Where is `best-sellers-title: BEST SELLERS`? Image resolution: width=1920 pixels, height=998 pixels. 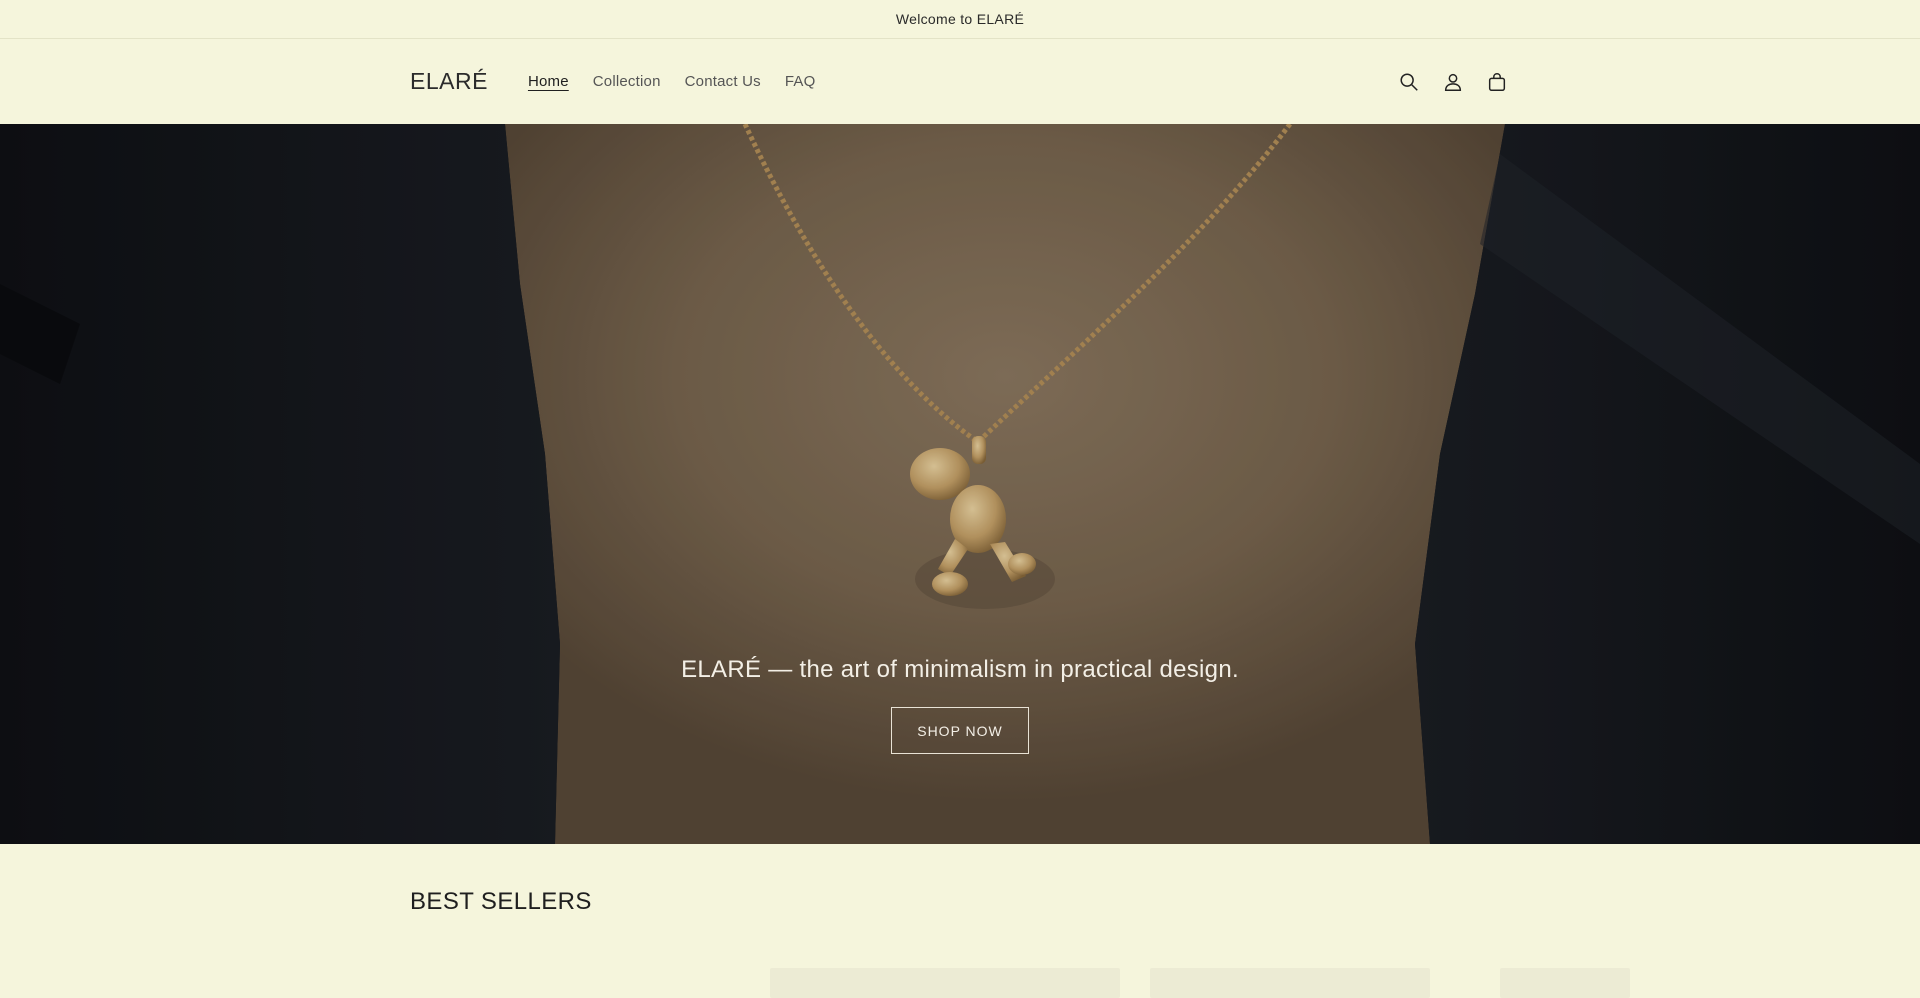
best-sellers-title: BEST SELLERS is located at coordinates (501, 901).